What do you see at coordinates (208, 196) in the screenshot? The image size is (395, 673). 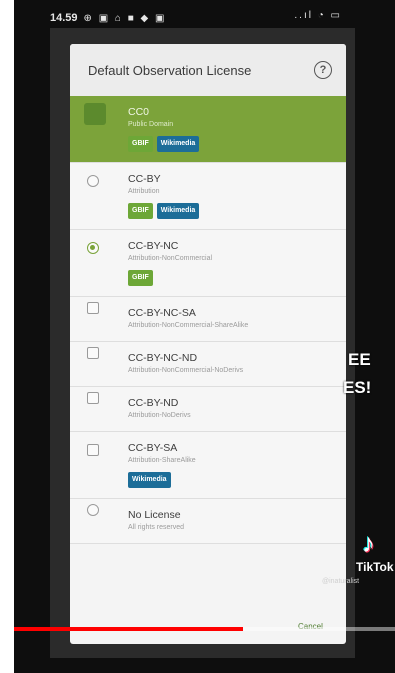 I see `license-option-cc-by: CC-BY Attribution GBIF Wikimedia` at bounding box center [208, 196].